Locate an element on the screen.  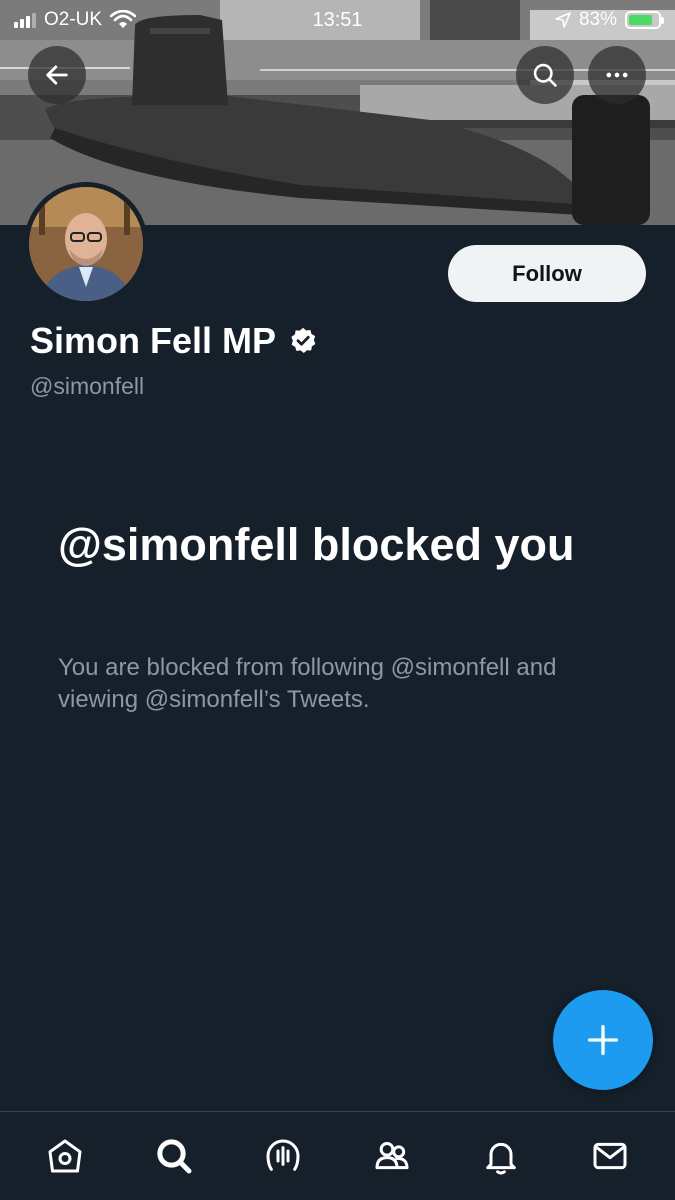
compose-tweet-button is located at coordinates (603, 1040).